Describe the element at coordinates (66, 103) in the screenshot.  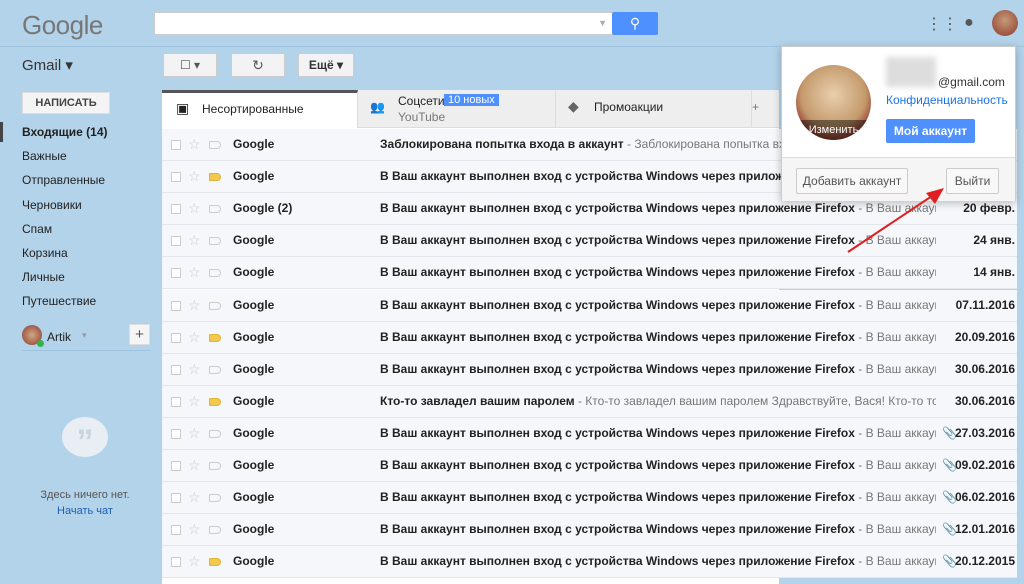
I see `compose-button: НАПИСАТЬ` at that location.